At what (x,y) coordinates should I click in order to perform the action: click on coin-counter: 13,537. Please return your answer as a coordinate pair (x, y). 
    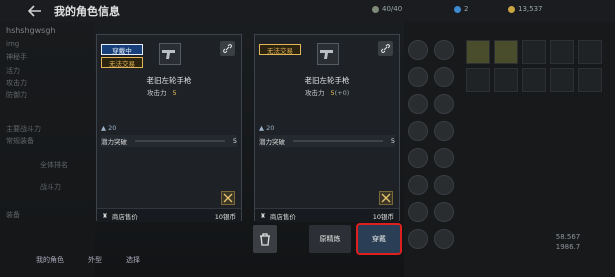
    Looking at the image, I should click on (525, 9).